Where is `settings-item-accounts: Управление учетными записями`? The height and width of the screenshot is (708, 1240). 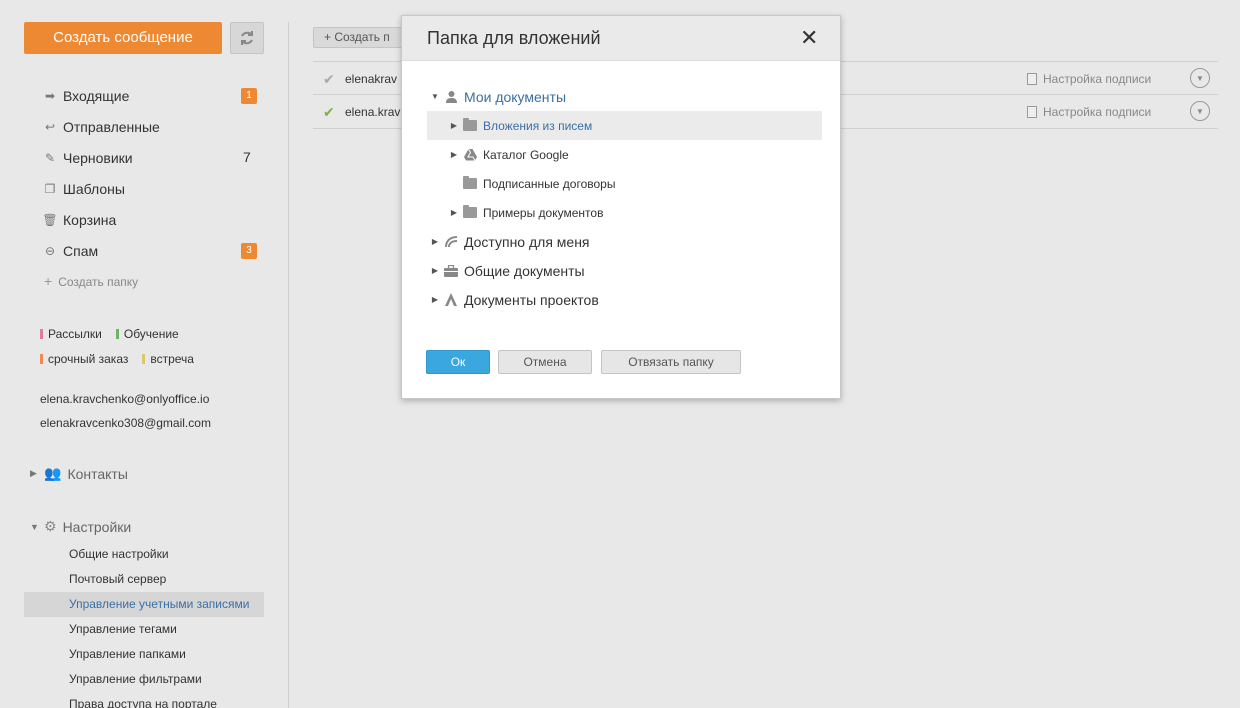 settings-item-accounts: Управление учетными записями is located at coordinates (144, 604).